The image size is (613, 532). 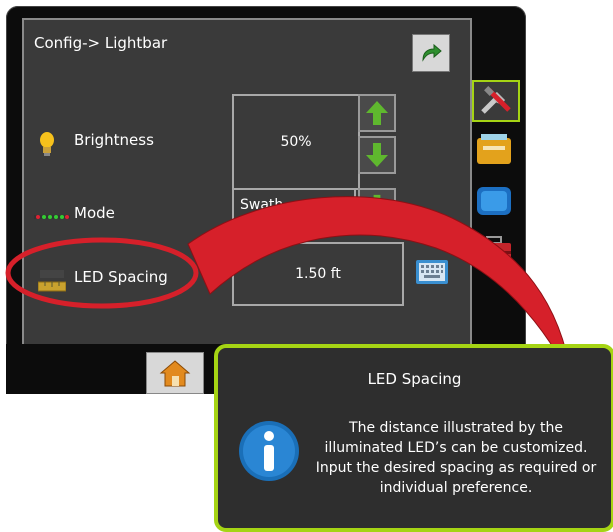 I want to click on highlight-ellipse, so click(x=102, y=273).